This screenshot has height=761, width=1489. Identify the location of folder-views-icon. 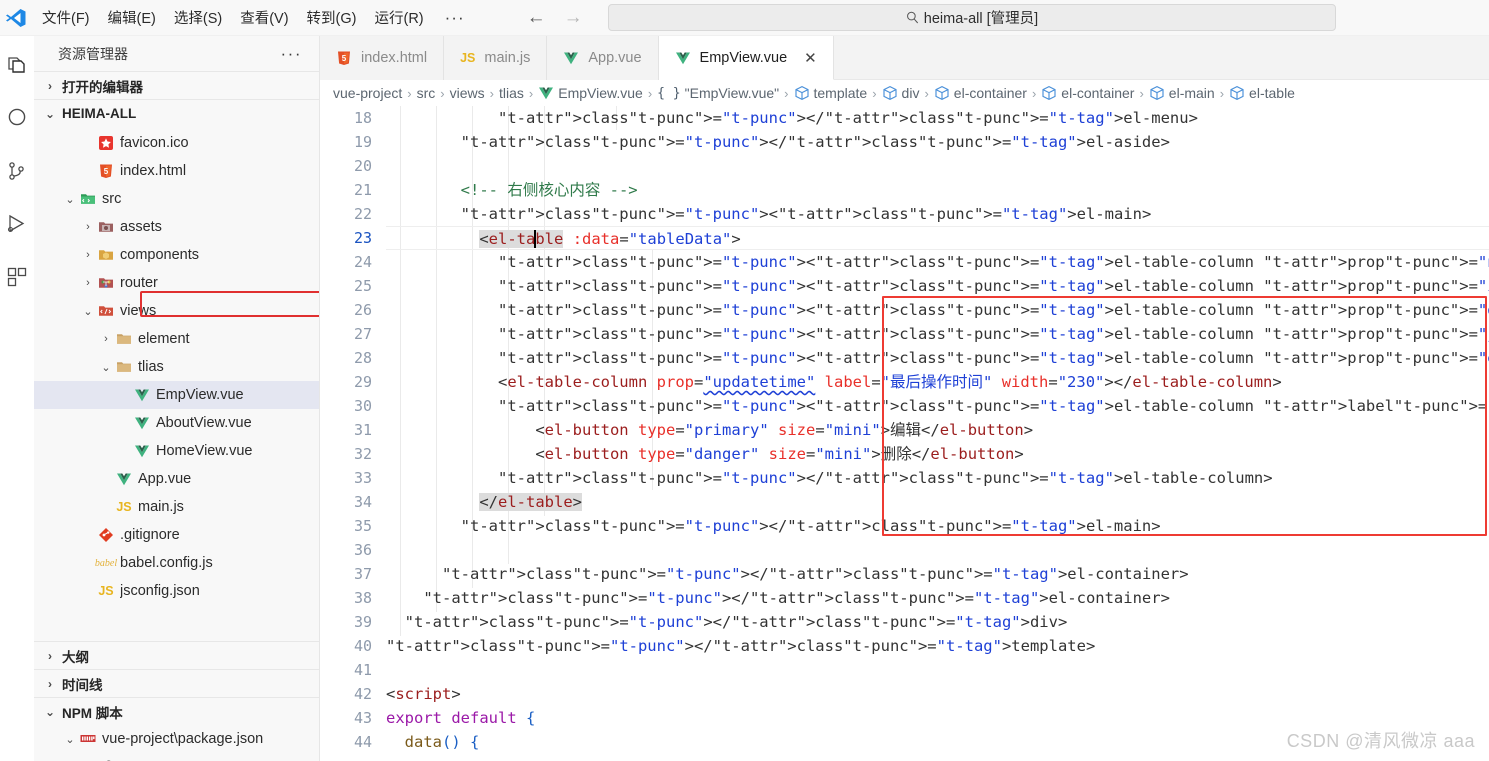
(106, 311).